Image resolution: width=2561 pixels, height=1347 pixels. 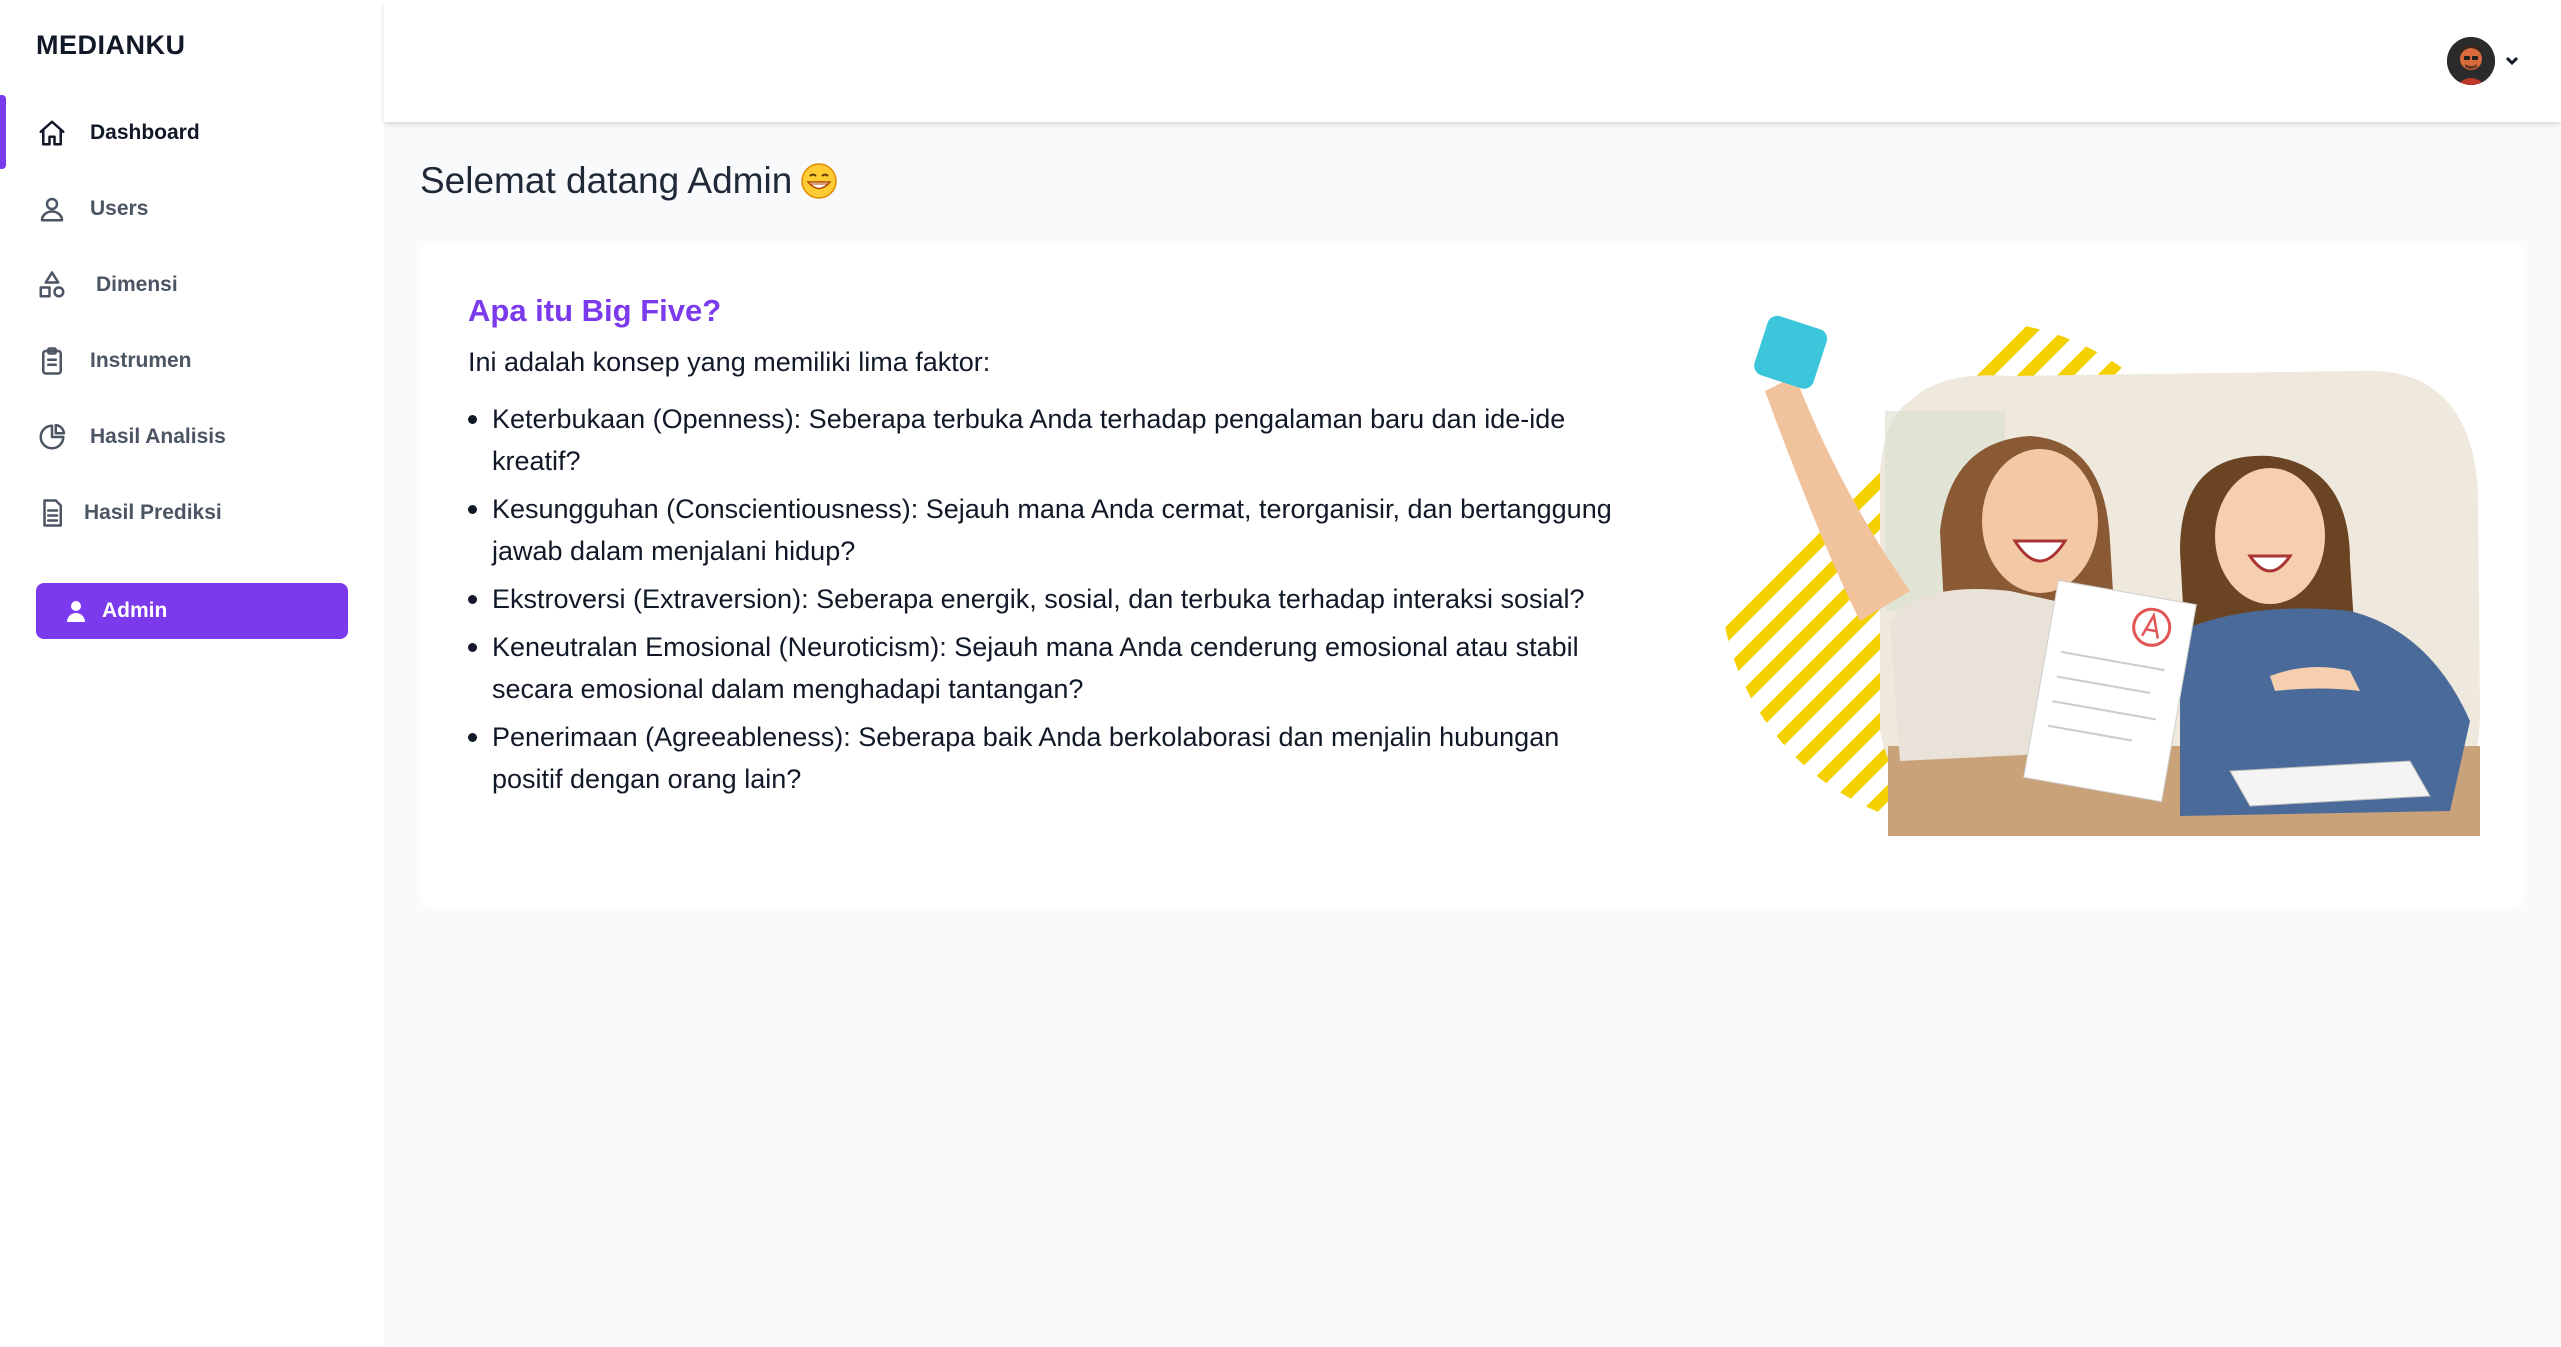 What do you see at coordinates (145, 132) in the screenshot?
I see `sidebar-item-label: Dashboard` at bounding box center [145, 132].